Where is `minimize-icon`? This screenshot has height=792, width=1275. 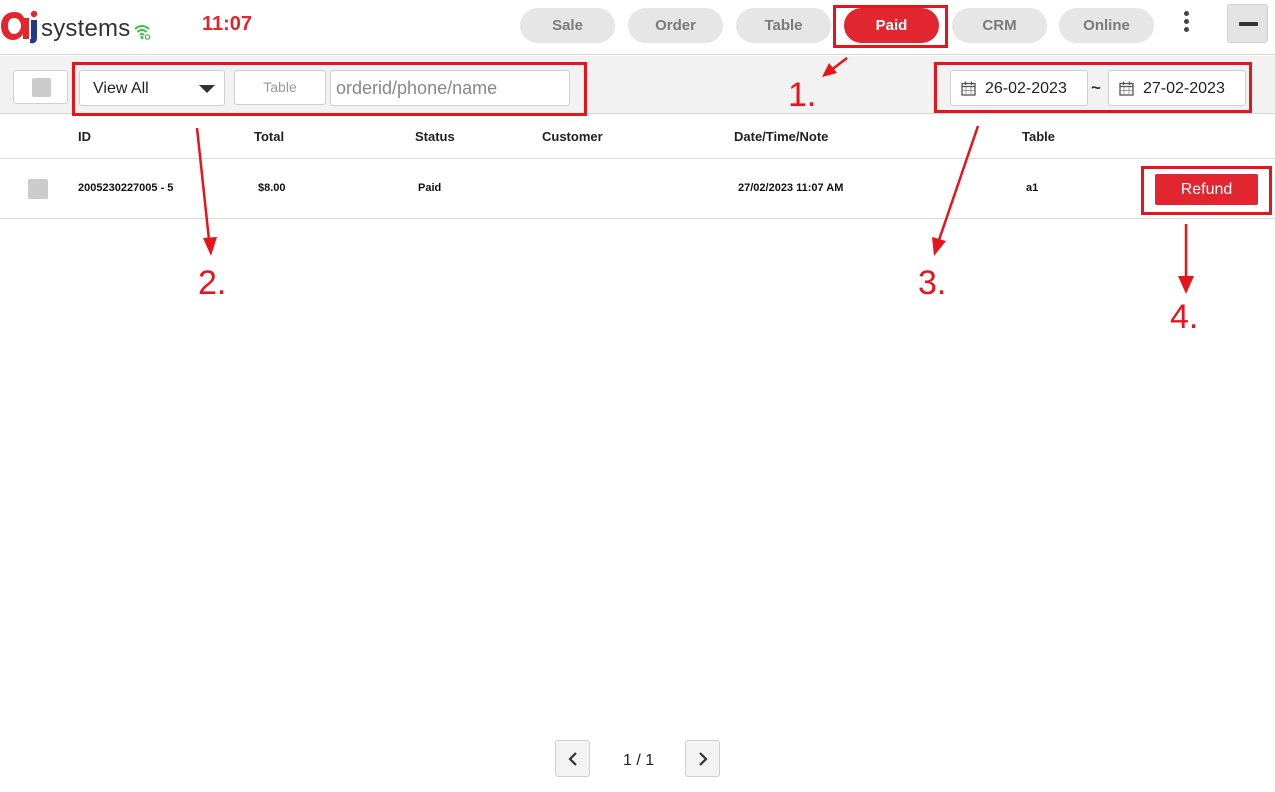
minimize-icon is located at coordinates (1248, 24).